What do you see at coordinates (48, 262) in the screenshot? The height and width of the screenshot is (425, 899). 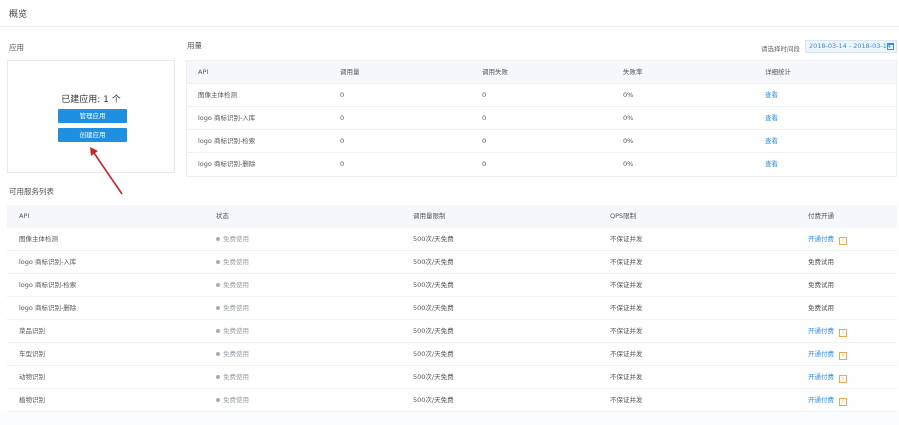 I see `service-api-name: logo 商标识别-入库` at bounding box center [48, 262].